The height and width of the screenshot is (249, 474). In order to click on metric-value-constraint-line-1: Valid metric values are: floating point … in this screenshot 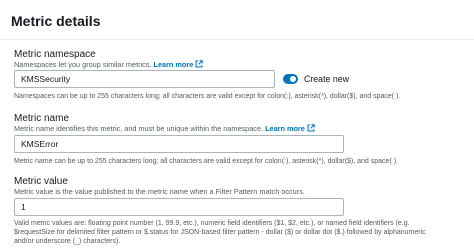, I will do `click(212, 223)`.